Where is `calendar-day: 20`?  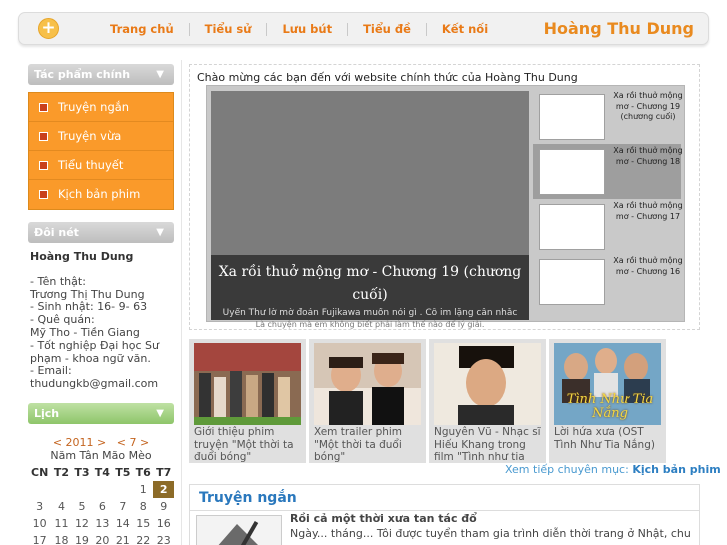 calendar-day: 20 is located at coordinates (102, 538).